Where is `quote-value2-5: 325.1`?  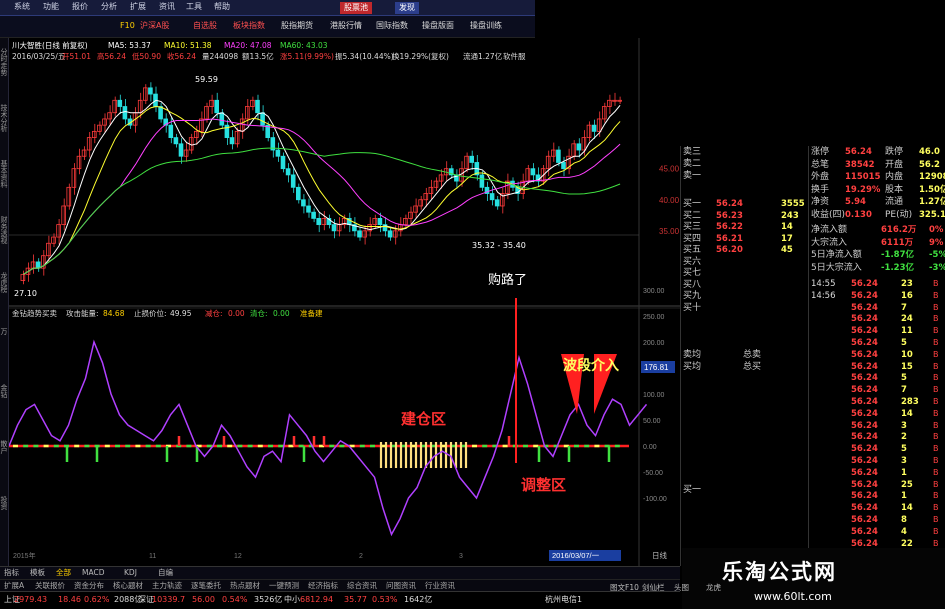
quote-value2-5: 325.1 is located at coordinates (932, 214).